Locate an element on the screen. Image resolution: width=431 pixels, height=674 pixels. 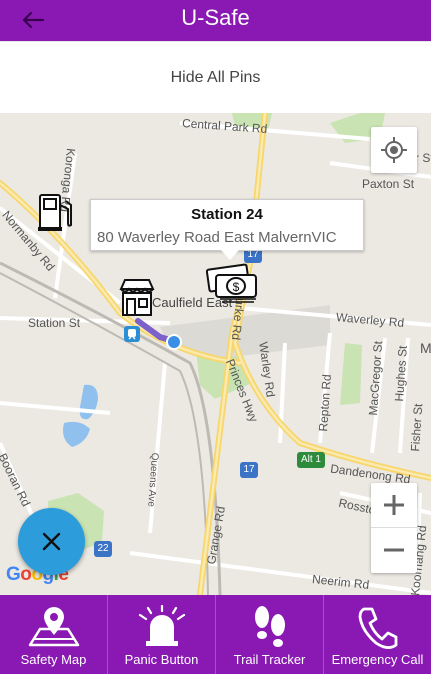
callout-pointer is located at coordinates (230, 255).